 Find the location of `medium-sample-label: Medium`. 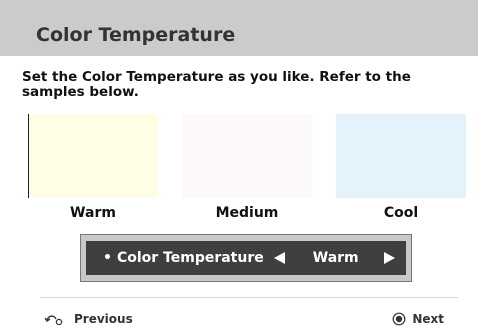

medium-sample-label: Medium is located at coordinates (247, 213).